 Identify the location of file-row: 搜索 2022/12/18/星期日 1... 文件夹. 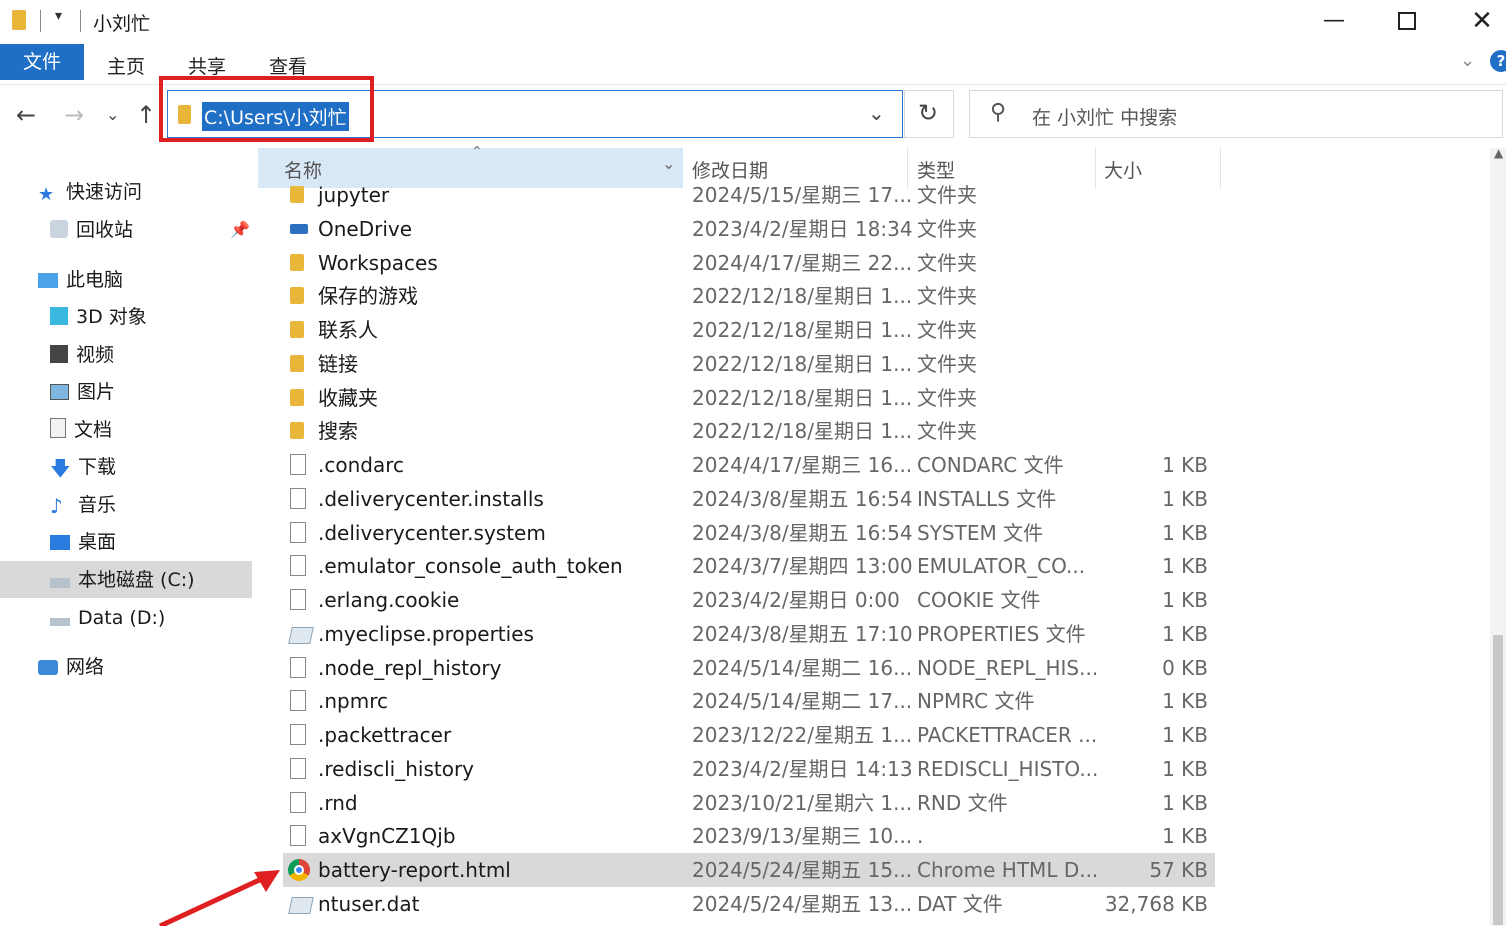
(749, 431).